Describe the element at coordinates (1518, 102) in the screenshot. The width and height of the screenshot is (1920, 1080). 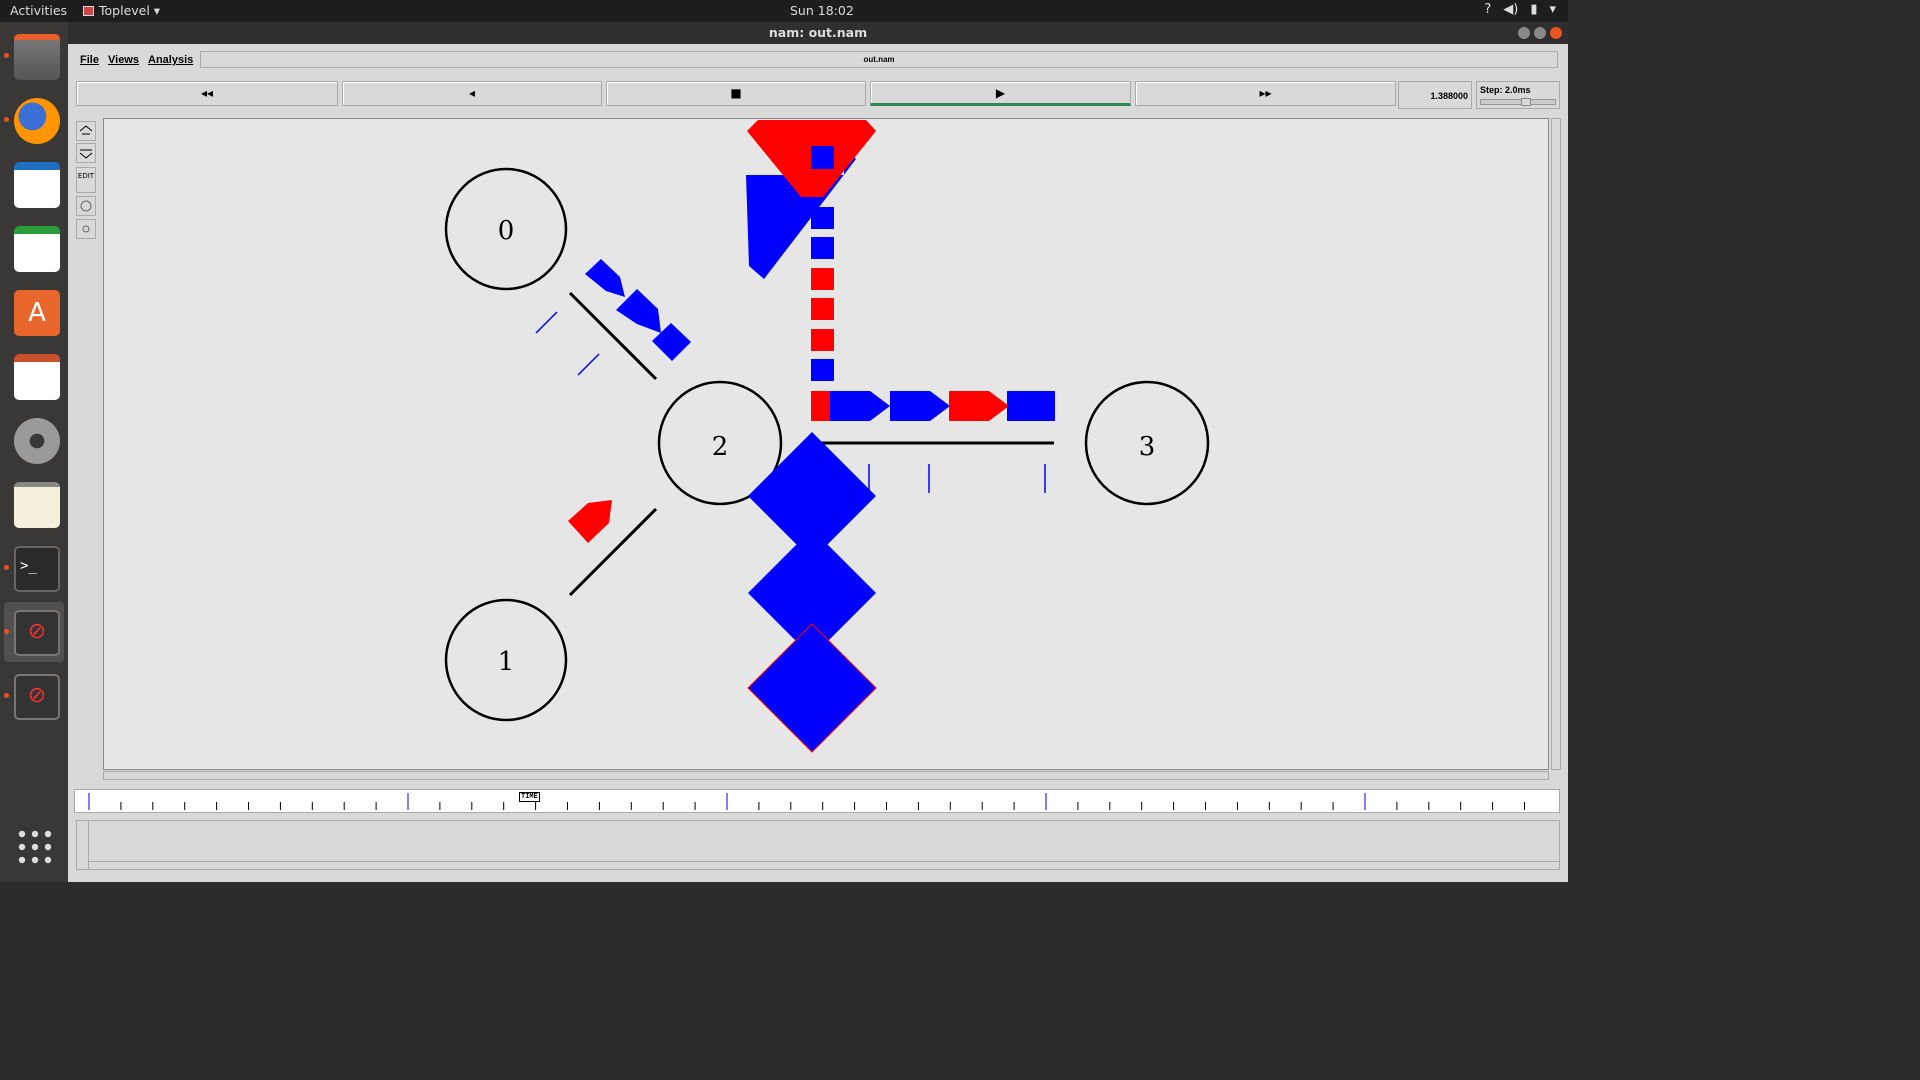
I see `step-slider` at that location.